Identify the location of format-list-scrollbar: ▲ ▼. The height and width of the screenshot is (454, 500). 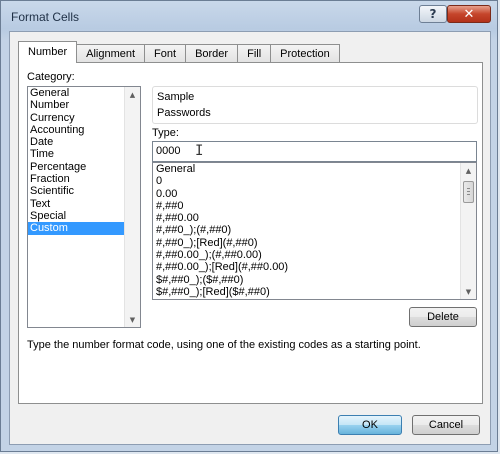
(468, 231).